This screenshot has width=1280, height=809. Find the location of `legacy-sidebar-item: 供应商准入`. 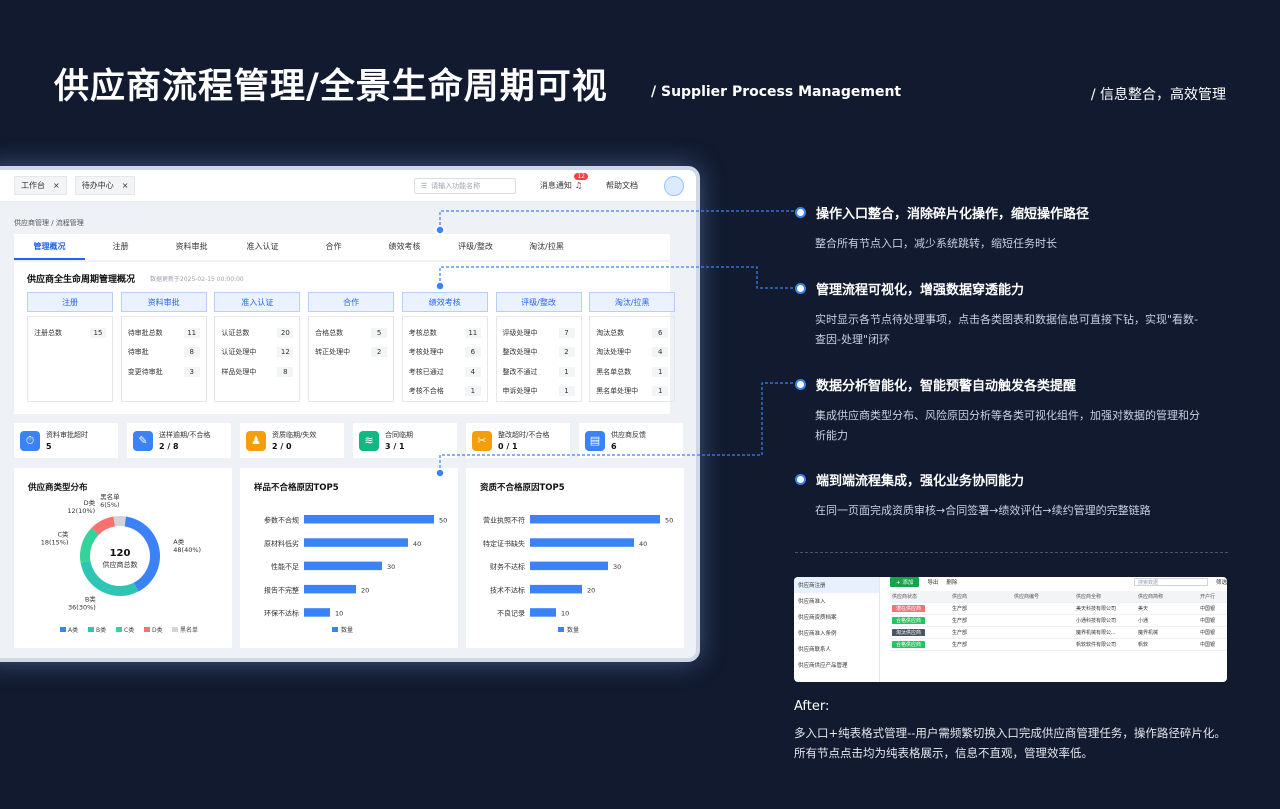

legacy-sidebar-item: 供应商准入 is located at coordinates (836, 601).